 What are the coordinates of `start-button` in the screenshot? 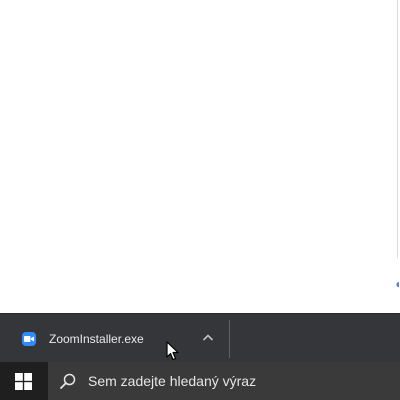 It's located at (24, 381).